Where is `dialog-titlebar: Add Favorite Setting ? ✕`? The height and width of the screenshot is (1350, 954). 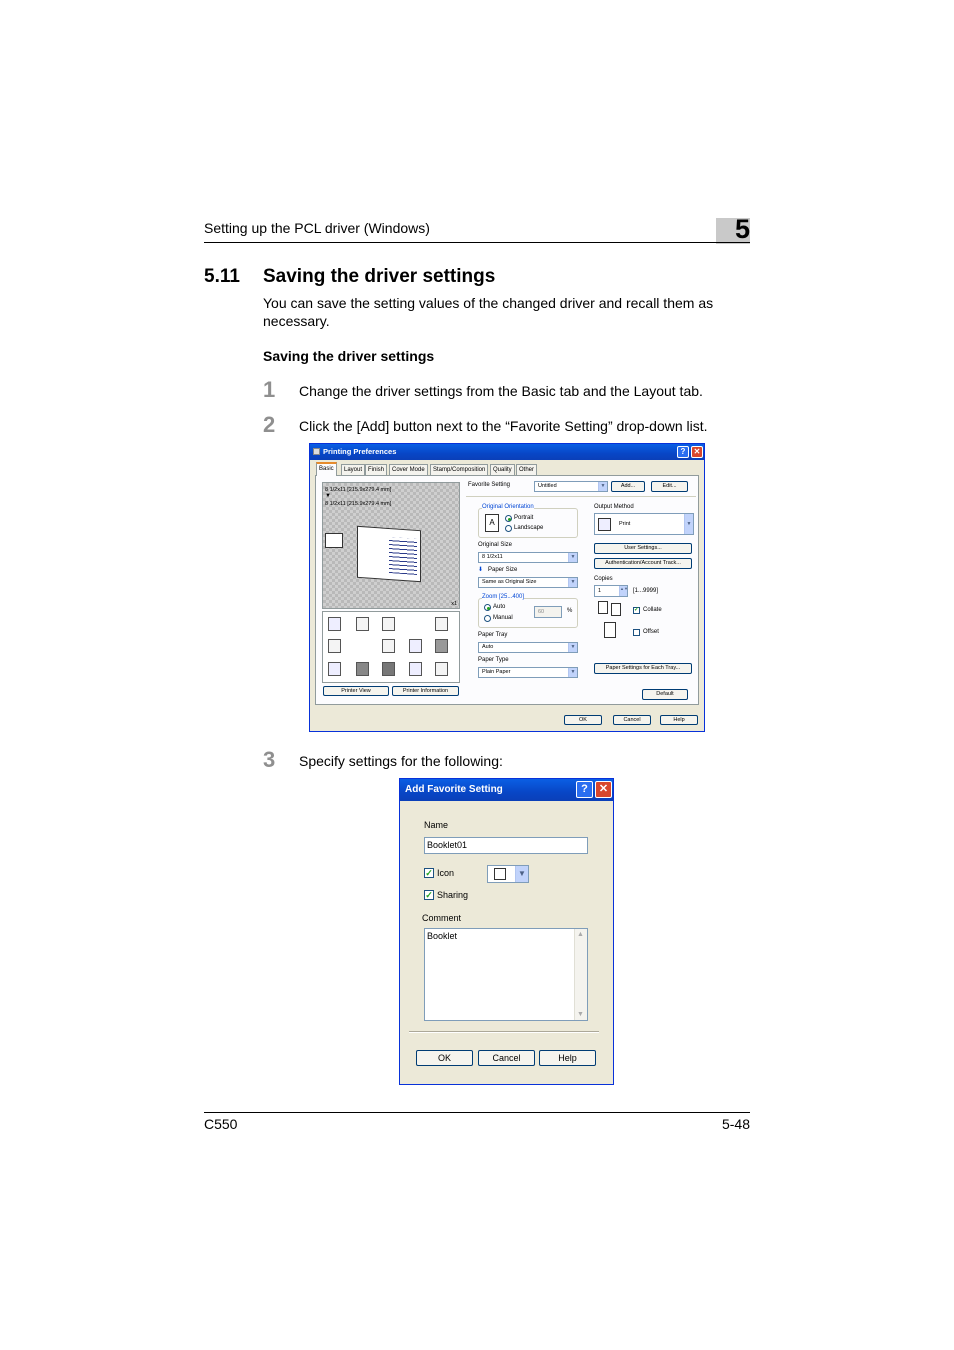
dialog-titlebar: Add Favorite Setting ? ✕ is located at coordinates (506, 790).